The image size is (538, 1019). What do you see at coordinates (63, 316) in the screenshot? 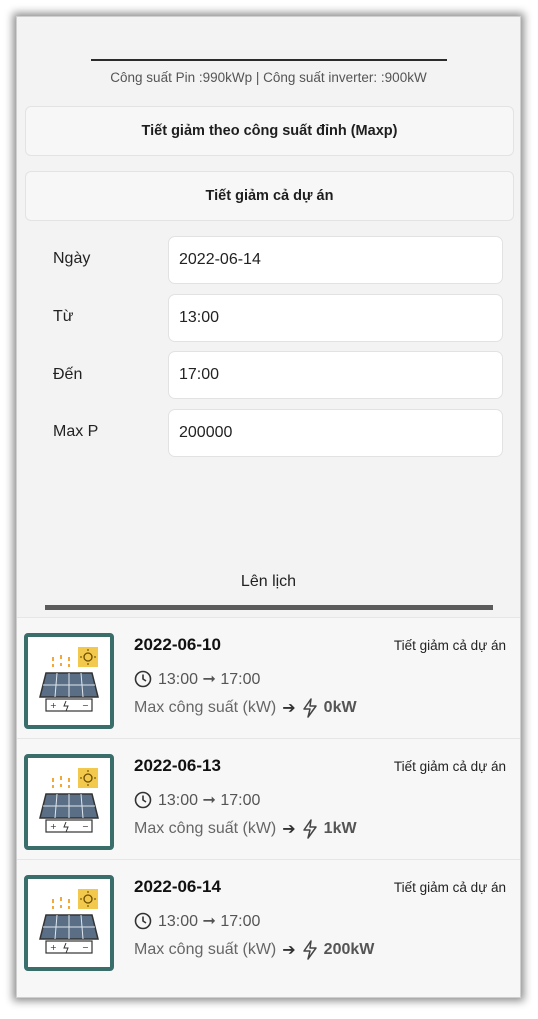
I see `from-label: Từ` at bounding box center [63, 316].